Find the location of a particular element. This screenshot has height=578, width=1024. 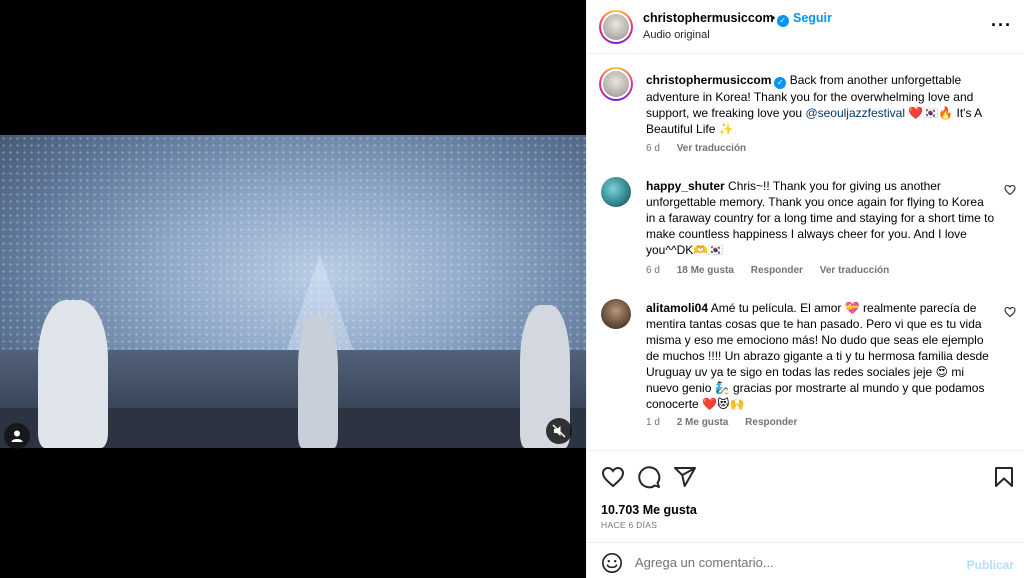

performer-center is located at coordinates (318, 381).